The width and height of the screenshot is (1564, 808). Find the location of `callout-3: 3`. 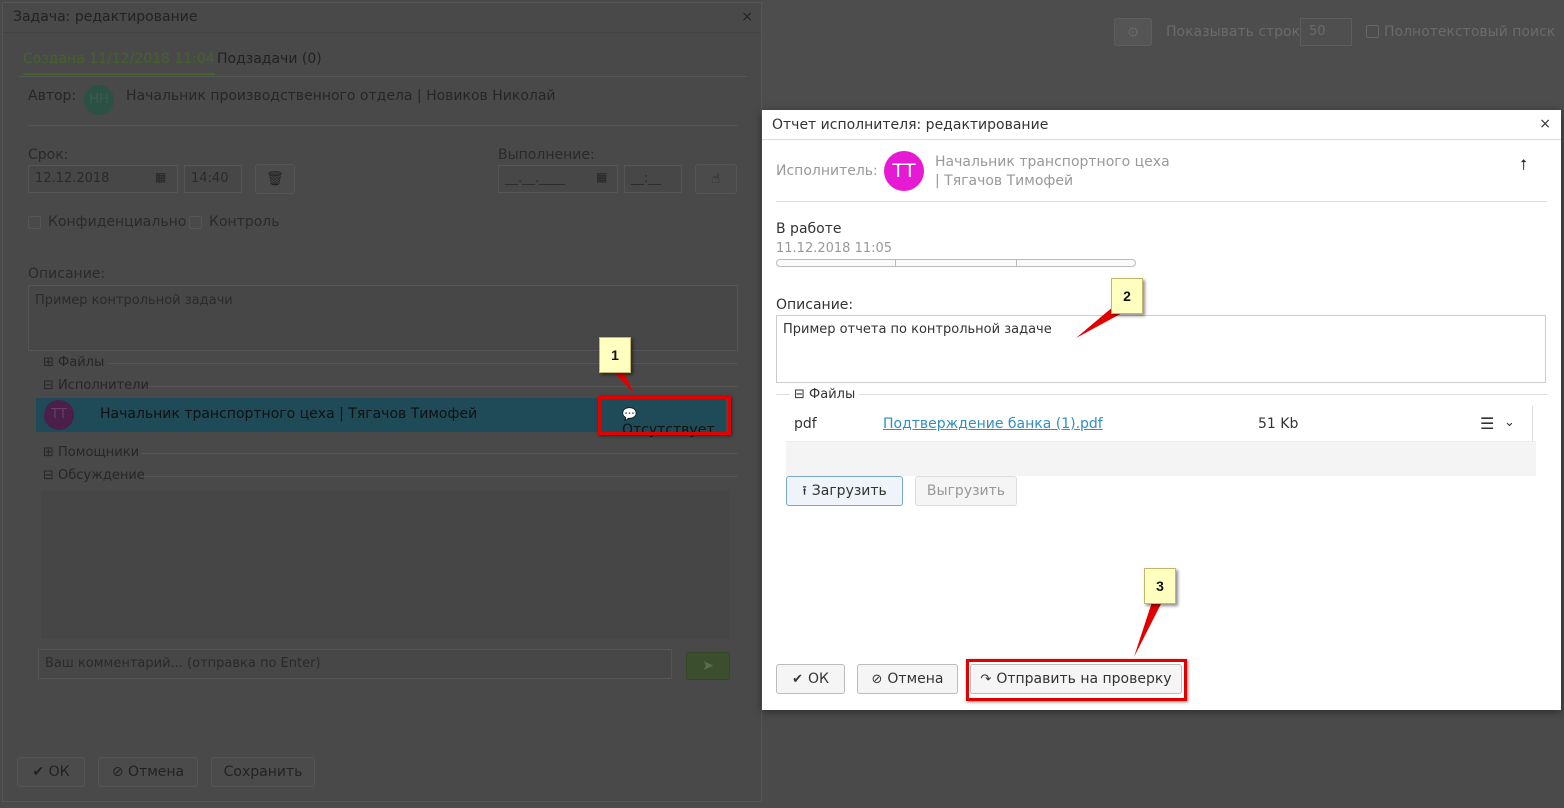

callout-3: 3 is located at coordinates (1160, 586).